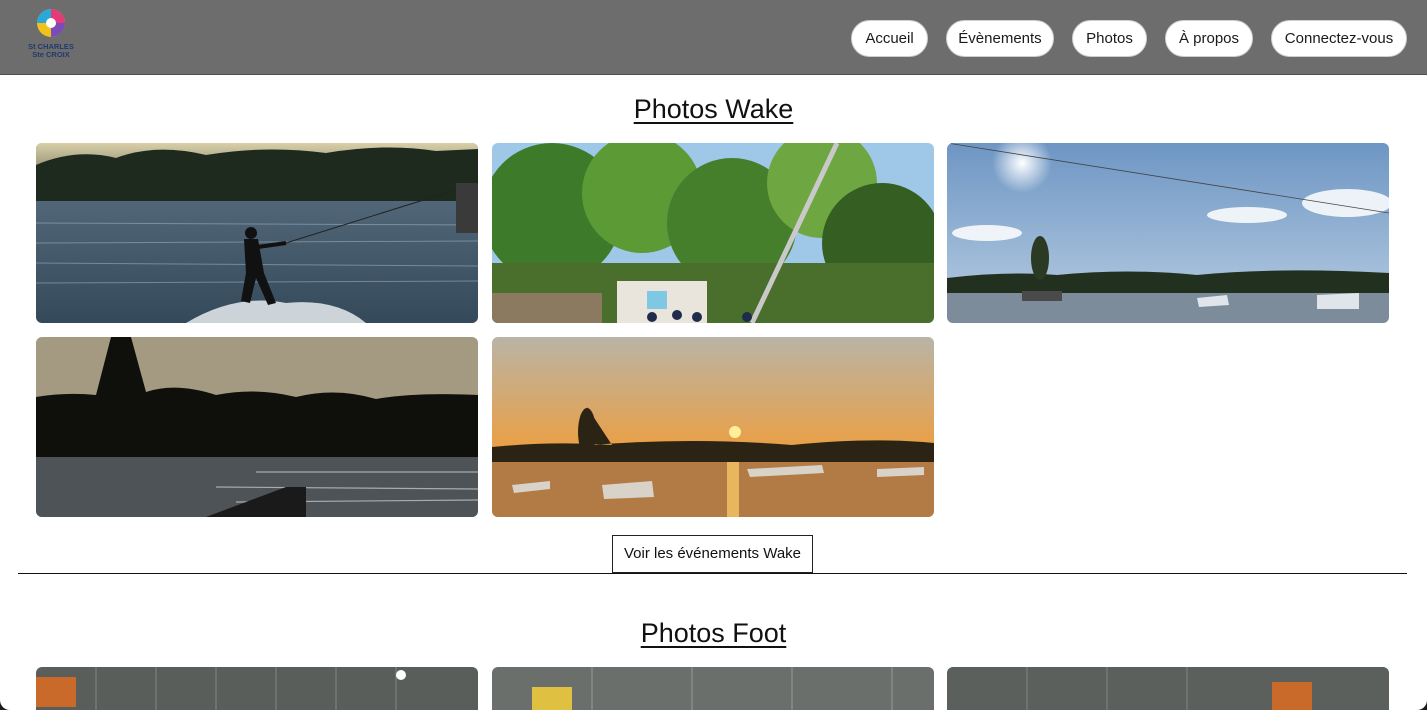 This screenshot has width=1427, height=710. What do you see at coordinates (1168, 233) in the screenshot?
I see `wake-photo-sky` at bounding box center [1168, 233].